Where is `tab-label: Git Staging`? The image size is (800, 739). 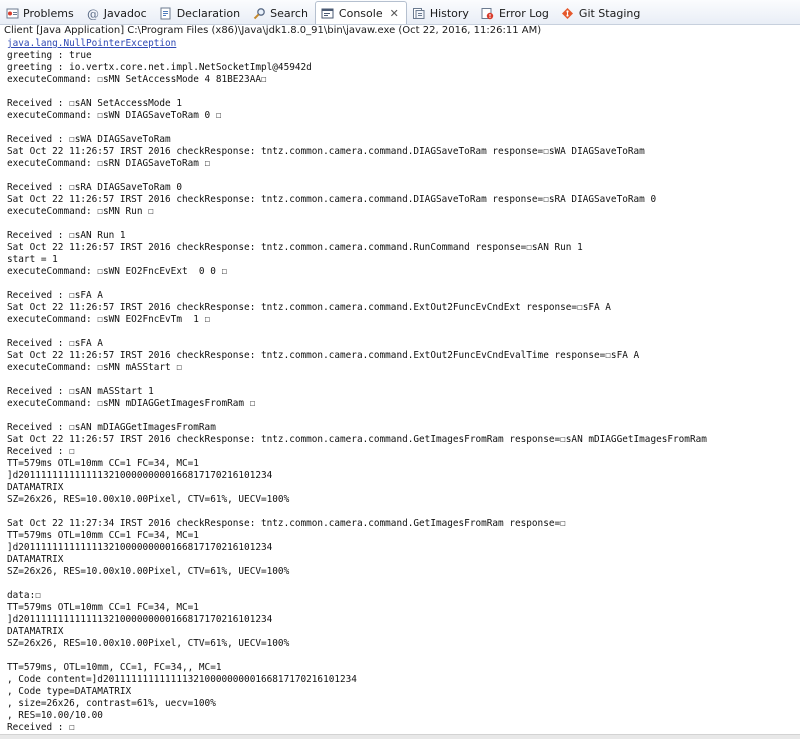
tab-label: Git Staging is located at coordinates (609, 13).